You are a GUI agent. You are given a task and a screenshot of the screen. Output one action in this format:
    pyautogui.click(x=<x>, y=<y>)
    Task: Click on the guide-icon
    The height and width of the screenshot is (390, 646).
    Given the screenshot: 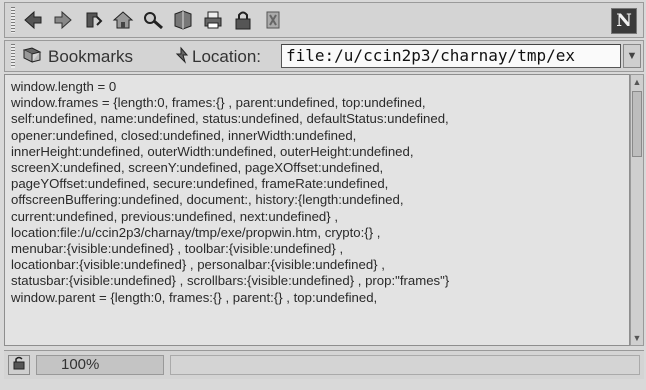 What is the action you would take?
    pyautogui.click(x=183, y=20)
    